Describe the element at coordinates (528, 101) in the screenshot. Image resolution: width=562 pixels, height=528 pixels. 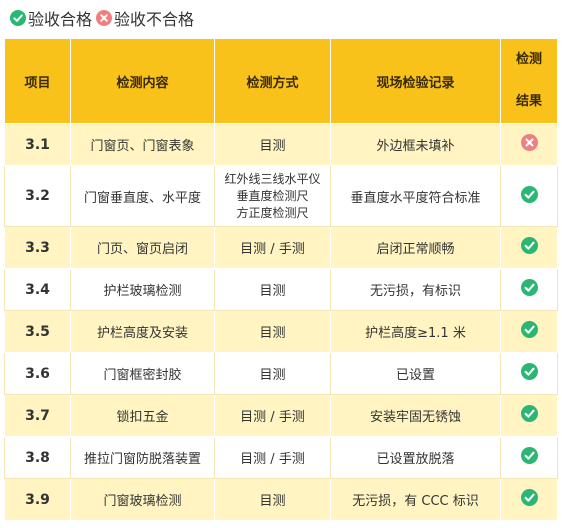
I see `header-result-line2: 结果` at that location.